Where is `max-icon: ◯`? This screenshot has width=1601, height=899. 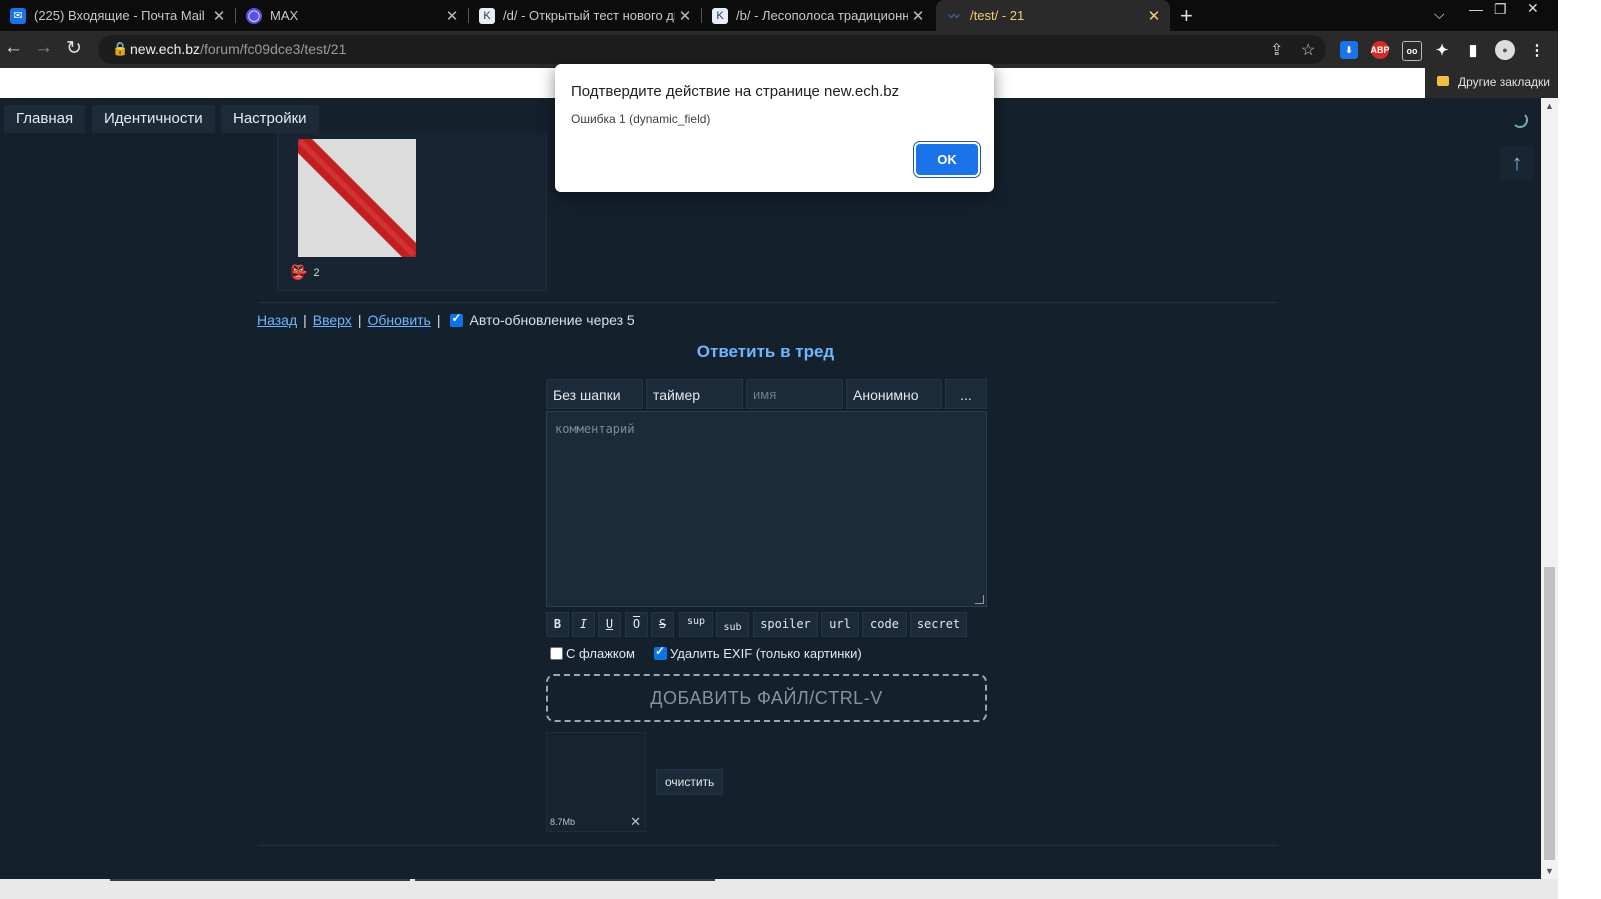 max-icon: ◯ is located at coordinates (254, 15).